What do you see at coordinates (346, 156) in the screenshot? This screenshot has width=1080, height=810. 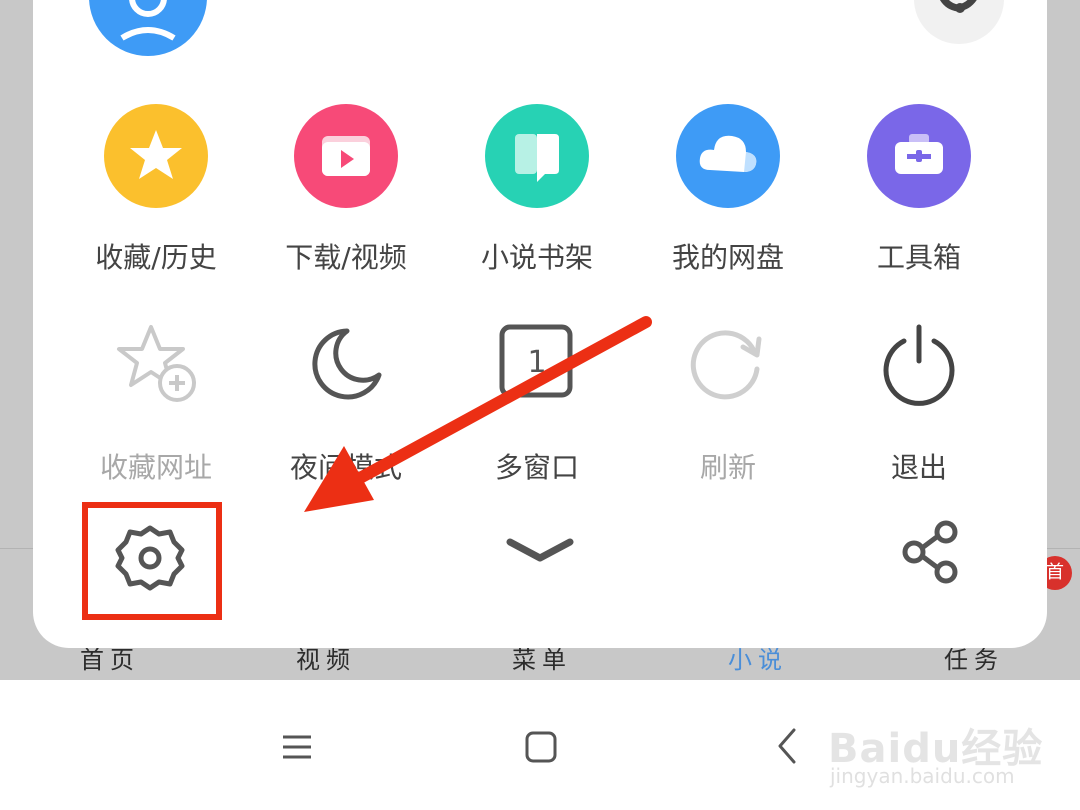 I see `folder-play-icon` at bounding box center [346, 156].